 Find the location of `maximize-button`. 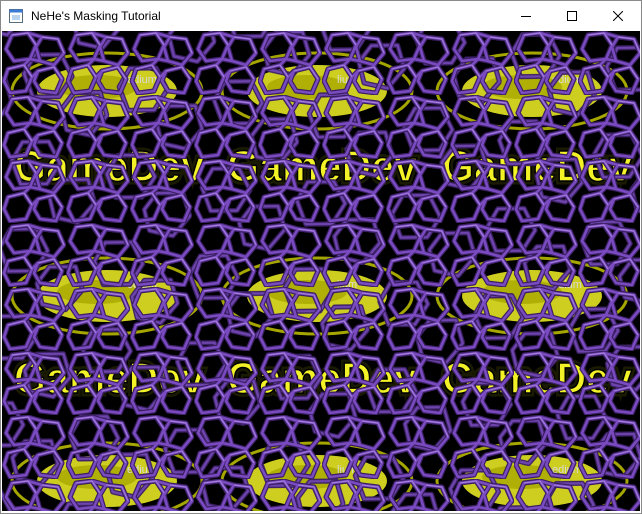

maximize-button is located at coordinates (572, 16).